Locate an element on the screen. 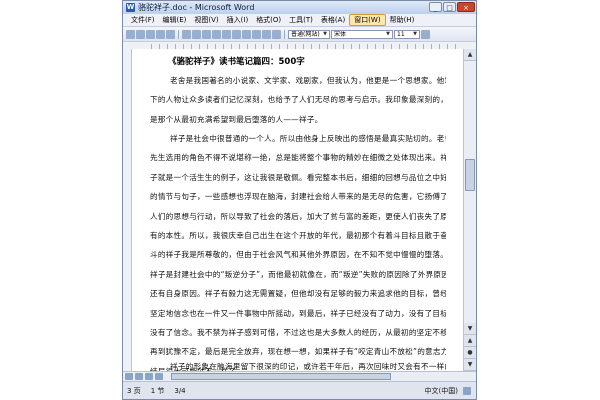 This screenshot has height=400, width=600. text-line: 子就是一个活生生的例子，这让我很是敬佩。看完整本书后，细细的回想与品位之中好 is located at coordinates (298, 177).